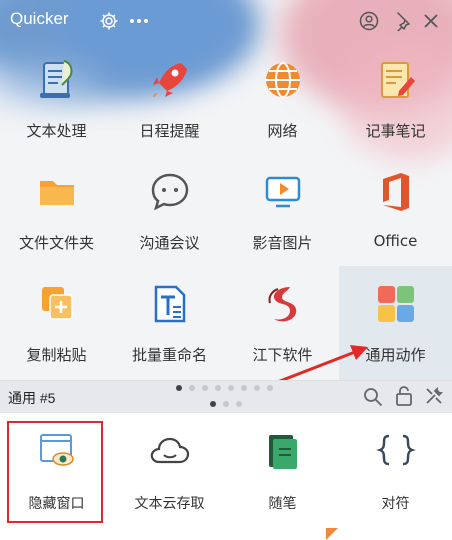 This screenshot has height=540, width=452. I want to click on cloud-smile-icon, so click(170, 451).